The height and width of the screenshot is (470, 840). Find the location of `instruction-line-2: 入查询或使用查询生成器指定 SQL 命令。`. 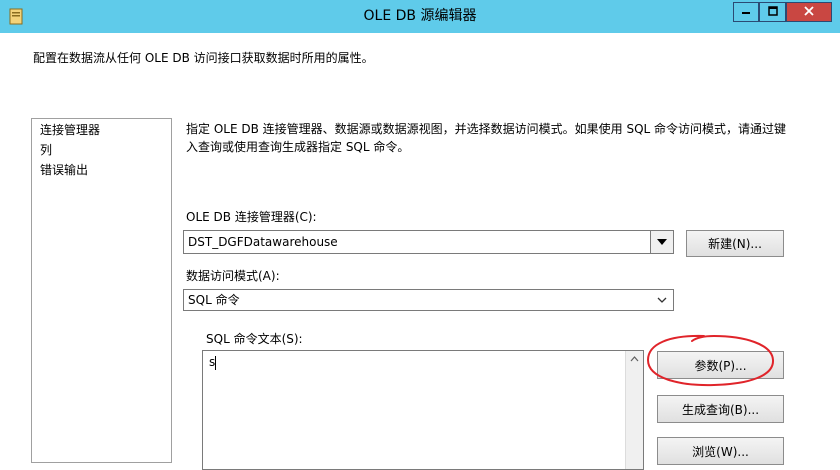

instruction-line-2: 入查询或使用查询生成器指定 SQL 命令。 is located at coordinates (298, 147).